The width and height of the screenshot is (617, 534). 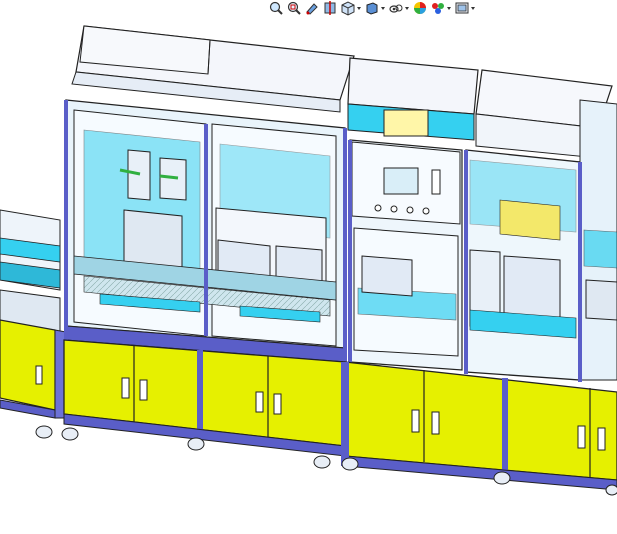 What do you see at coordinates (540, 225) in the screenshot?
I see `machine-module-right` at bounding box center [540, 225].